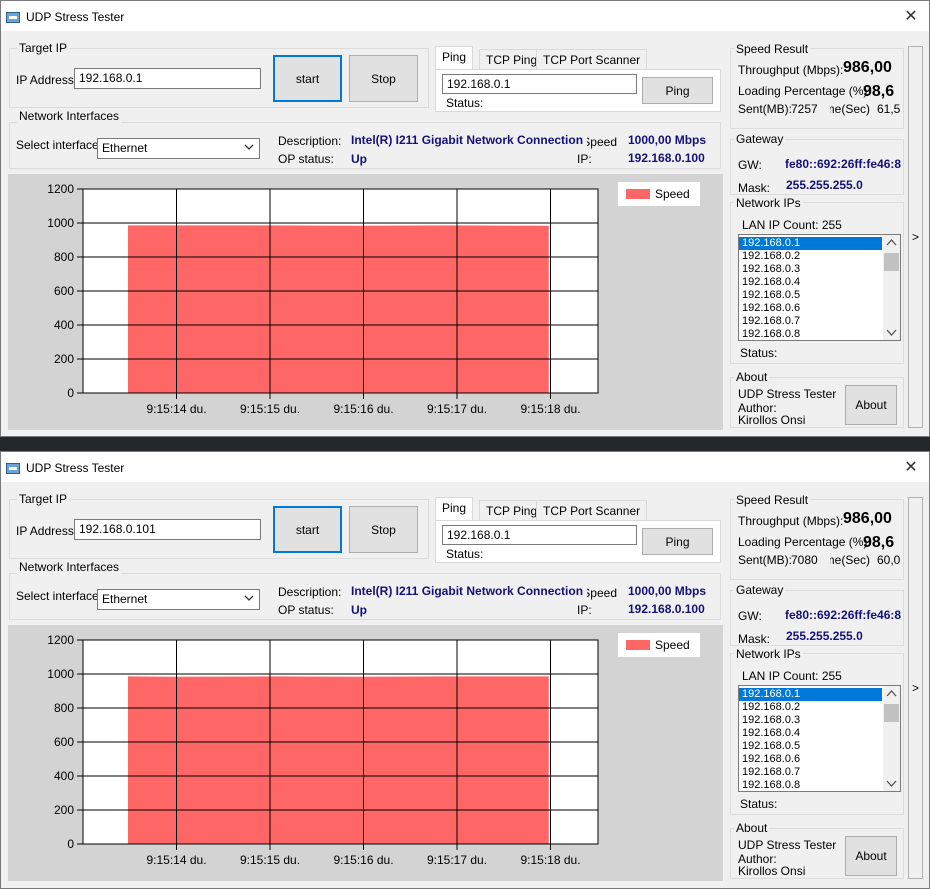  I want to click on y-tick-label: 200, so click(64, 359).